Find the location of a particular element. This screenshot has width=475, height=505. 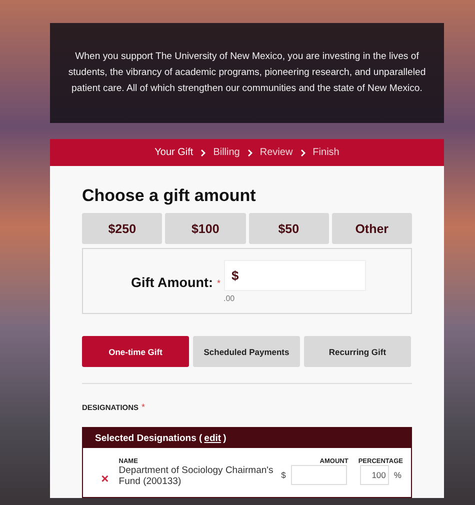

percent-sign: % is located at coordinates (398, 475).